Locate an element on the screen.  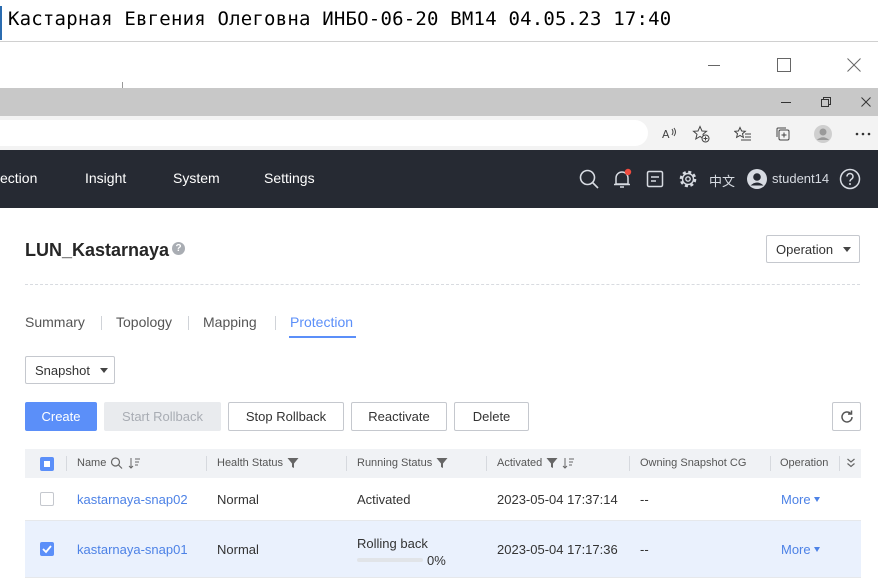
more-label: More is located at coordinates (796, 499).